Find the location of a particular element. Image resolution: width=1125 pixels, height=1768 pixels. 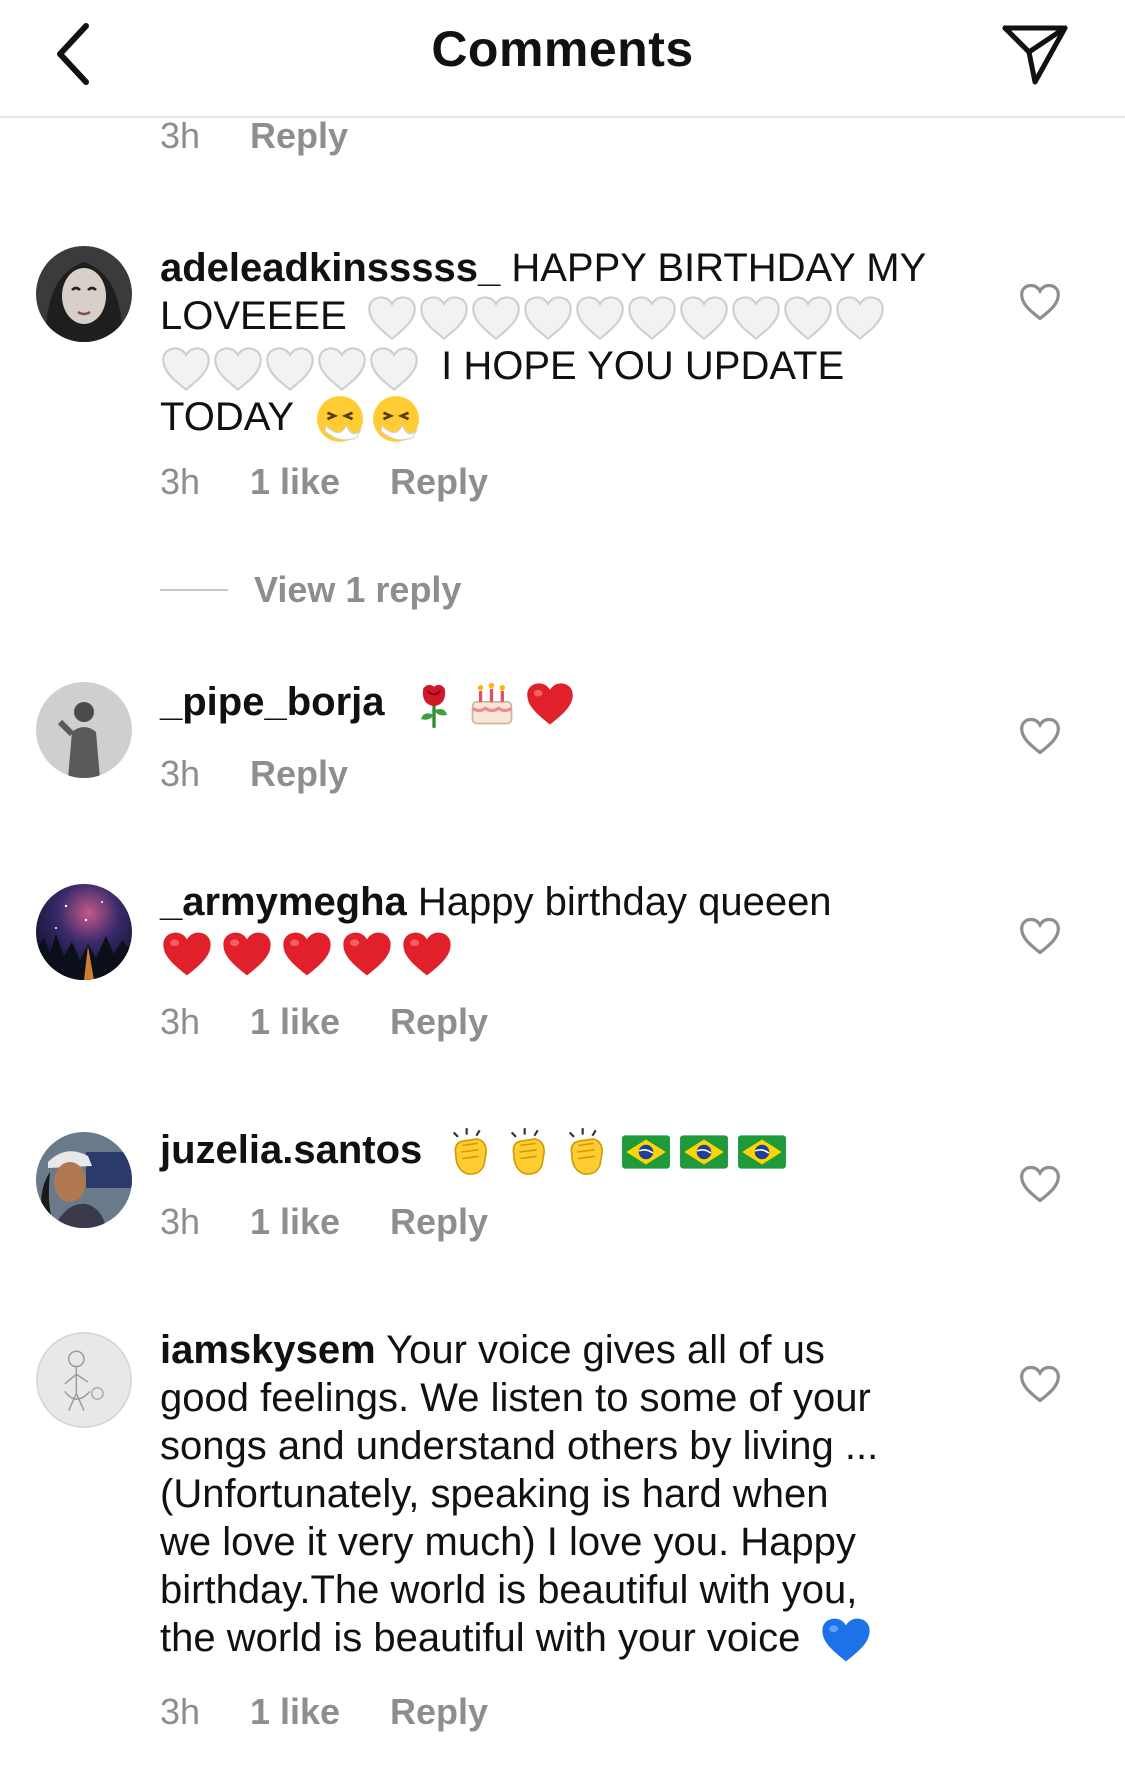

comment-username: juzelia.santos is located at coordinates (291, 1150).